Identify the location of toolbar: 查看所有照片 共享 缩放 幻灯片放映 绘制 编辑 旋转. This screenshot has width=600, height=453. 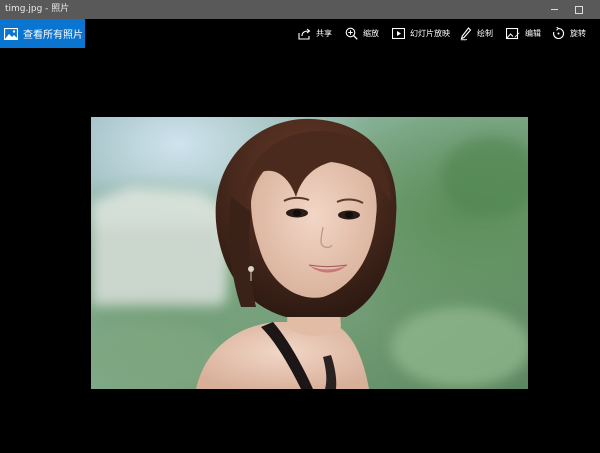
(300, 33).